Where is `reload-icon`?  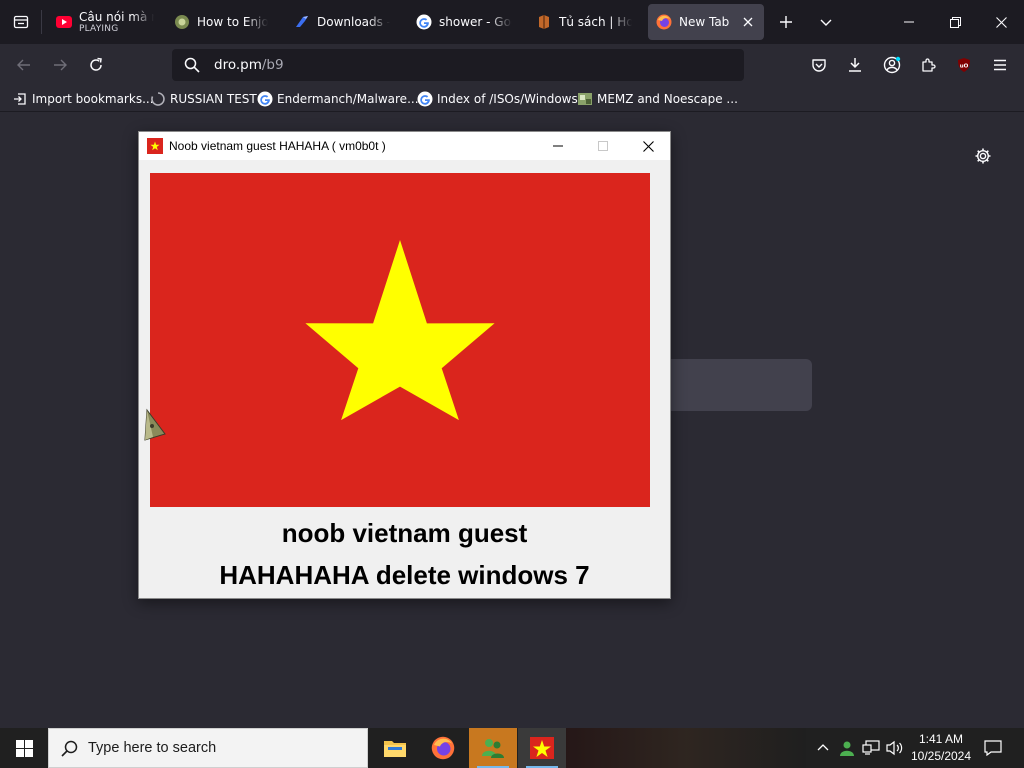 reload-icon is located at coordinates (96, 64).